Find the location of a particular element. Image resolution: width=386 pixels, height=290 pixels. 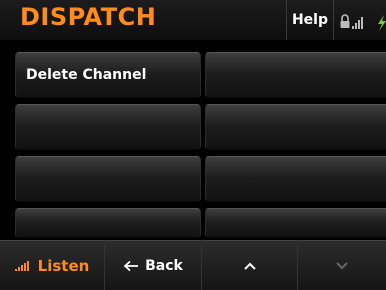

chevron-up-icon is located at coordinates (249, 266).